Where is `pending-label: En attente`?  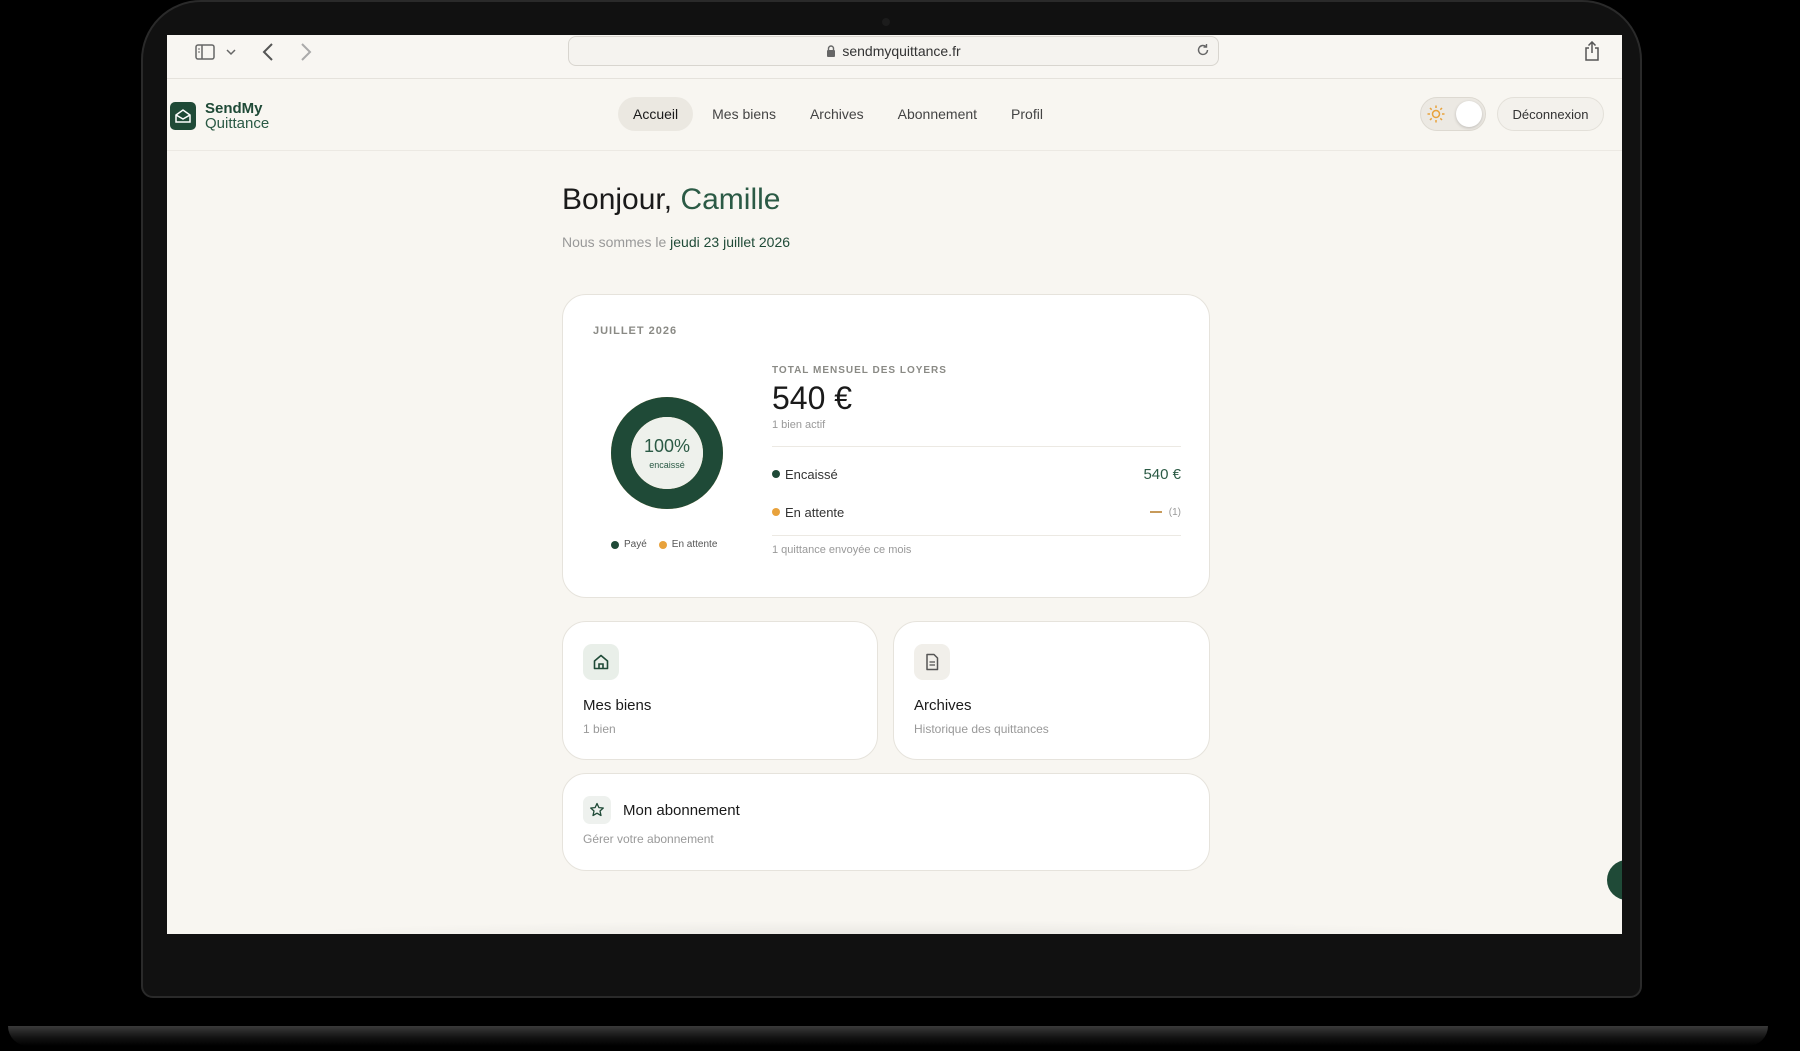 pending-label: En attente is located at coordinates (815, 512).